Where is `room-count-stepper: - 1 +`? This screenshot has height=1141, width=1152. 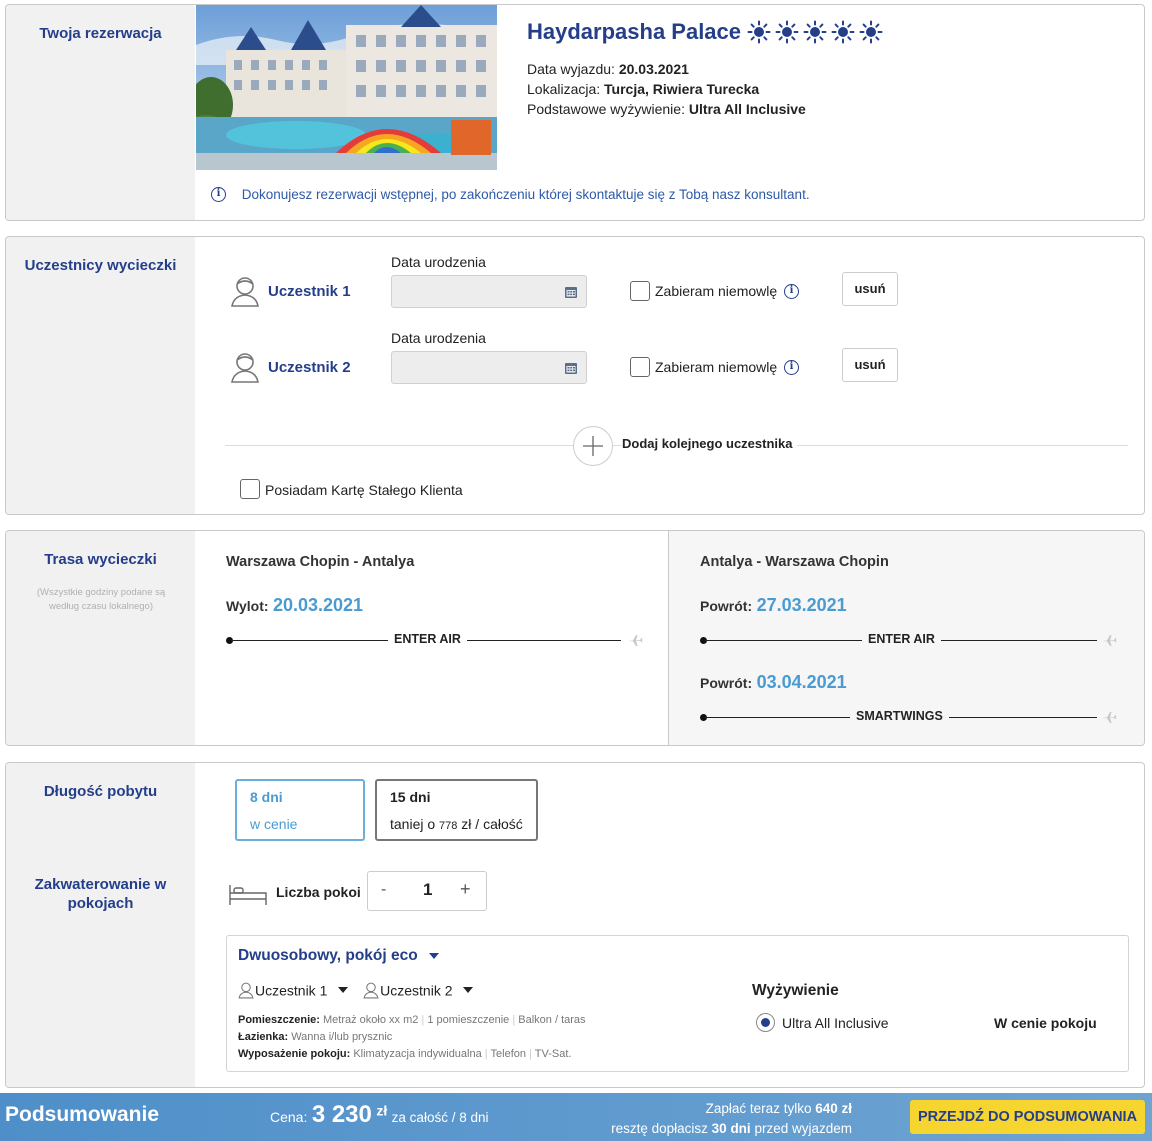 room-count-stepper: - 1 + is located at coordinates (427, 891).